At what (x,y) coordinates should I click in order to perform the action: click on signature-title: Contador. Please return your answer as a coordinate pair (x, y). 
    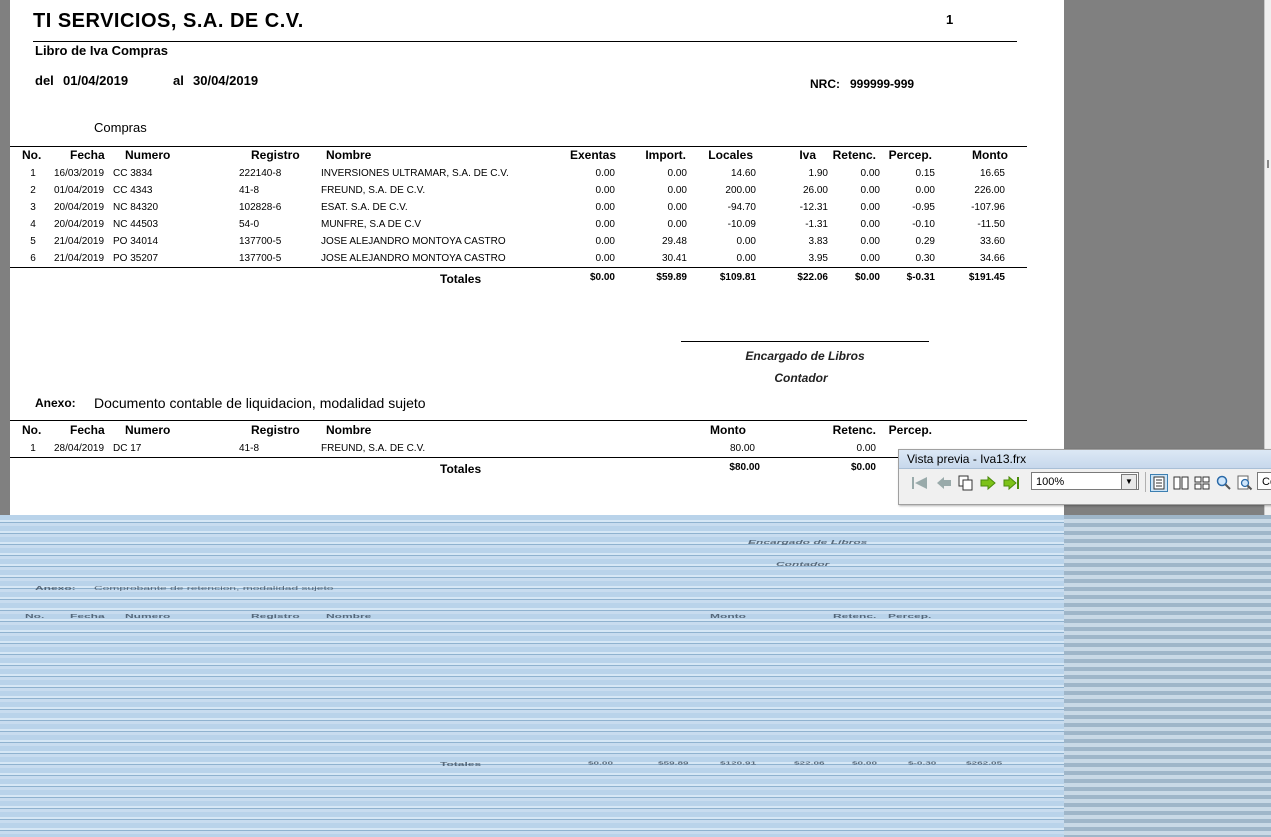
    Looking at the image, I should click on (801, 378).